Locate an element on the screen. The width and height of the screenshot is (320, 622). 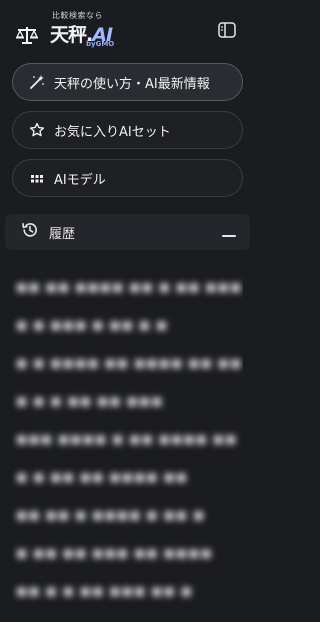
history-item-text: ■■ ■■ ■■■■ ■■ ■ ■■ ■■■ is located at coordinates (129, 287).